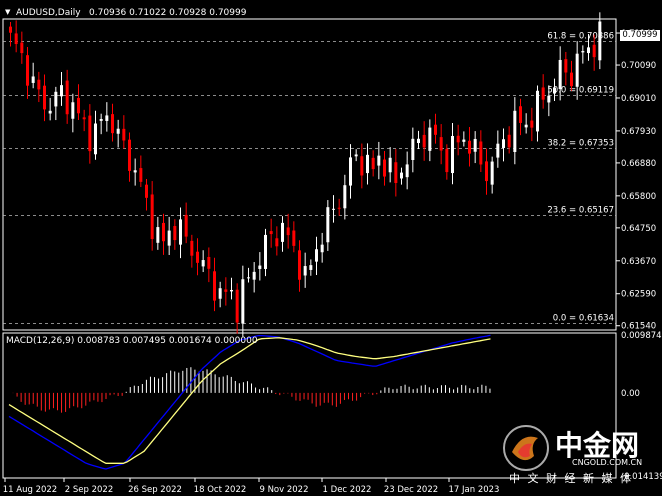 Image resolution: width=662 pixels, height=496 pixels. What do you see at coordinates (638, 99) in the screenshot?
I see `price-axis-label: 0.69010` at bounding box center [638, 99].